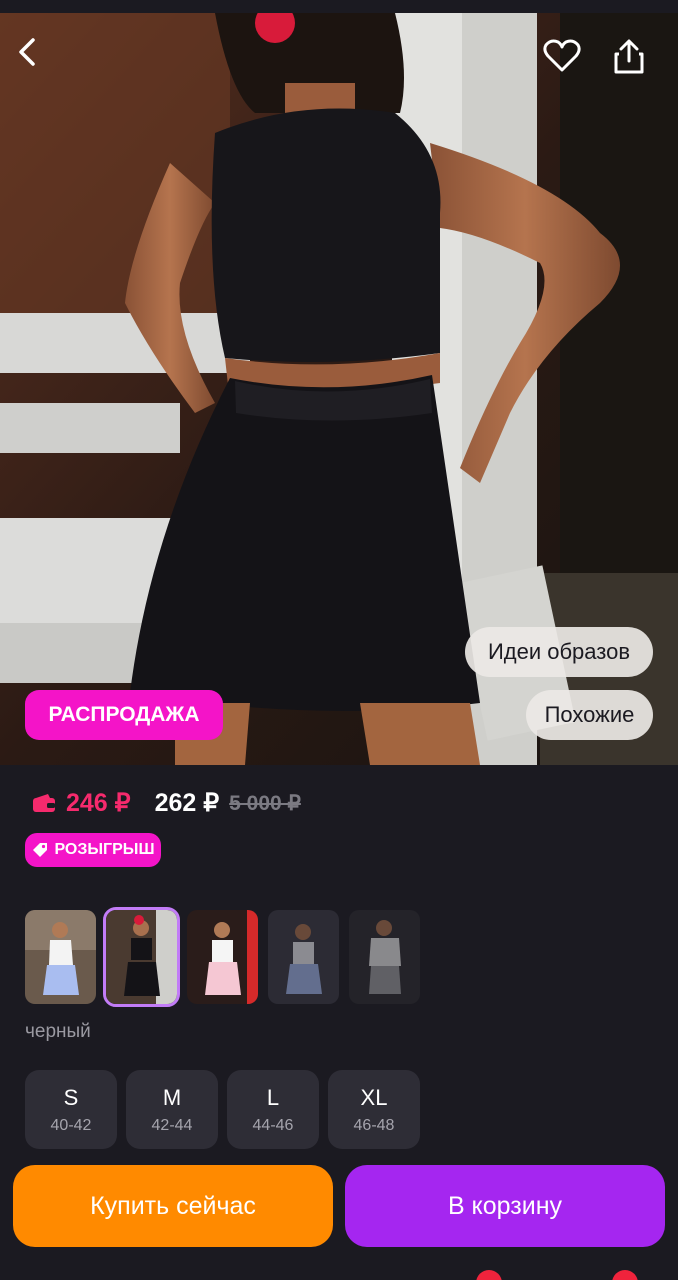 The width and height of the screenshot is (678, 1280). I want to click on status-strip, so click(339, 6).